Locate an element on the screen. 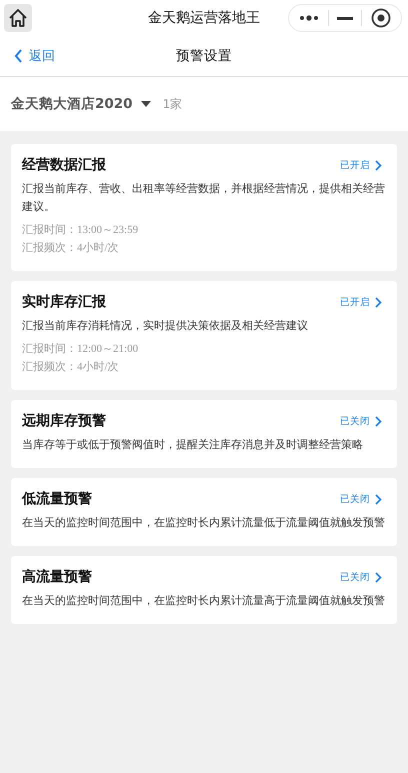 The height and width of the screenshot is (773, 408). card-title: 远期库存预警 is located at coordinates (64, 421).